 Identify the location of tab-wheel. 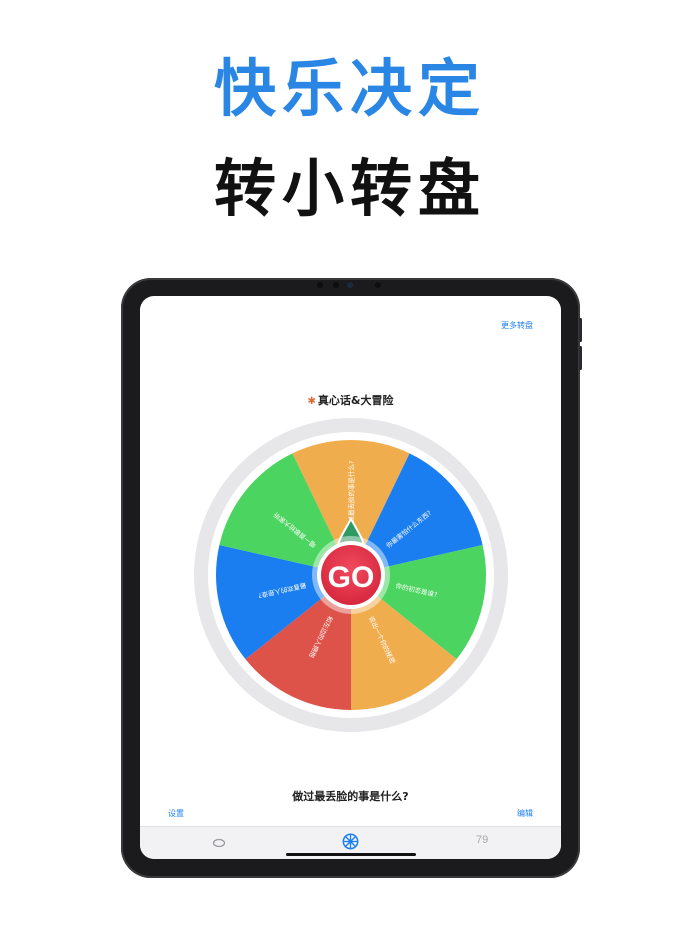
(350, 843).